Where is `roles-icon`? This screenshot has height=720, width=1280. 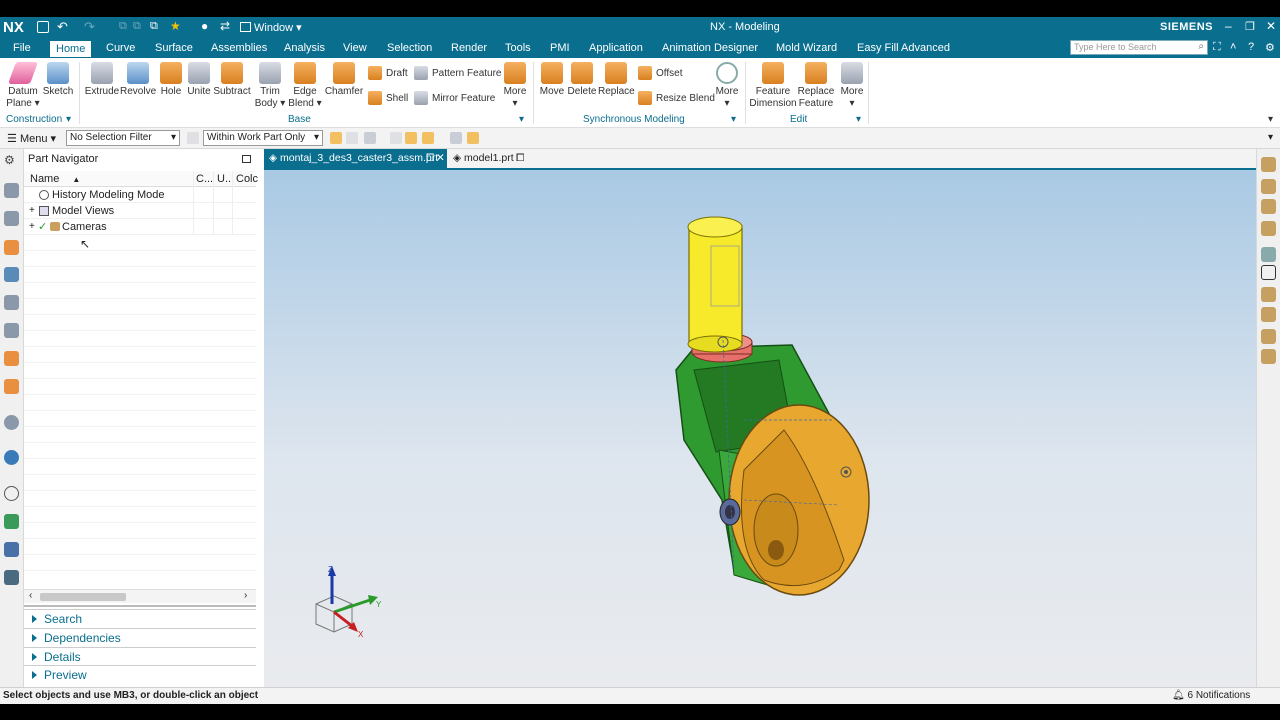
roles-icon is located at coordinates (11, 422).